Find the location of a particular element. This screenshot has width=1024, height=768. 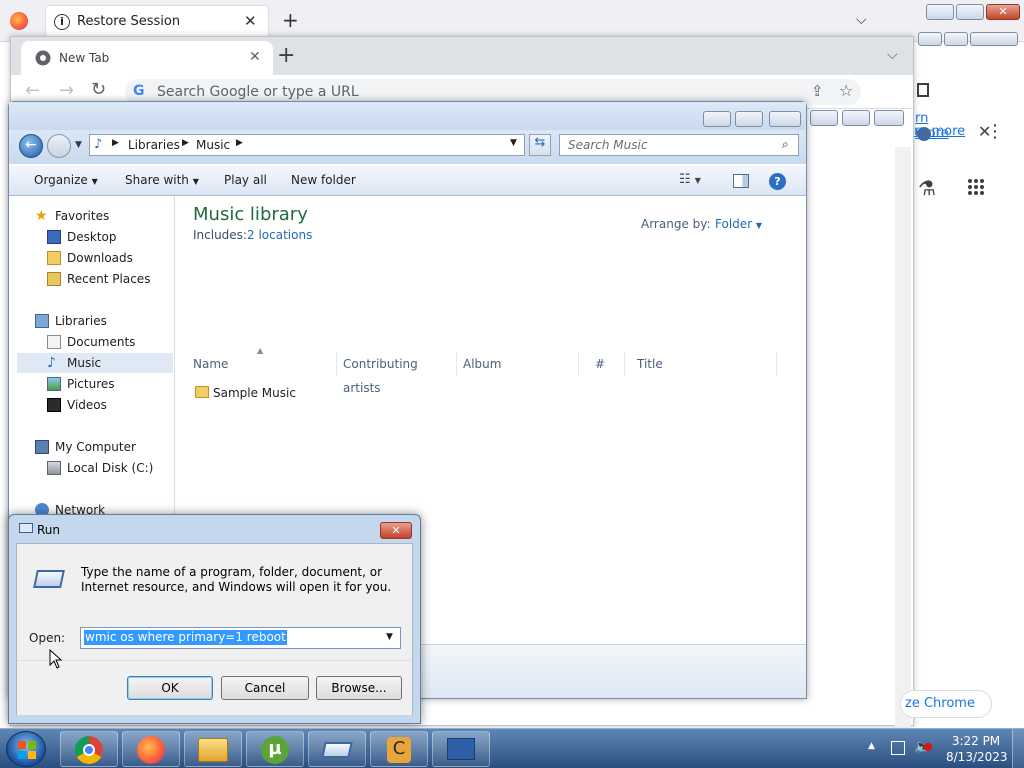

column-album: Album is located at coordinates (518, 364).